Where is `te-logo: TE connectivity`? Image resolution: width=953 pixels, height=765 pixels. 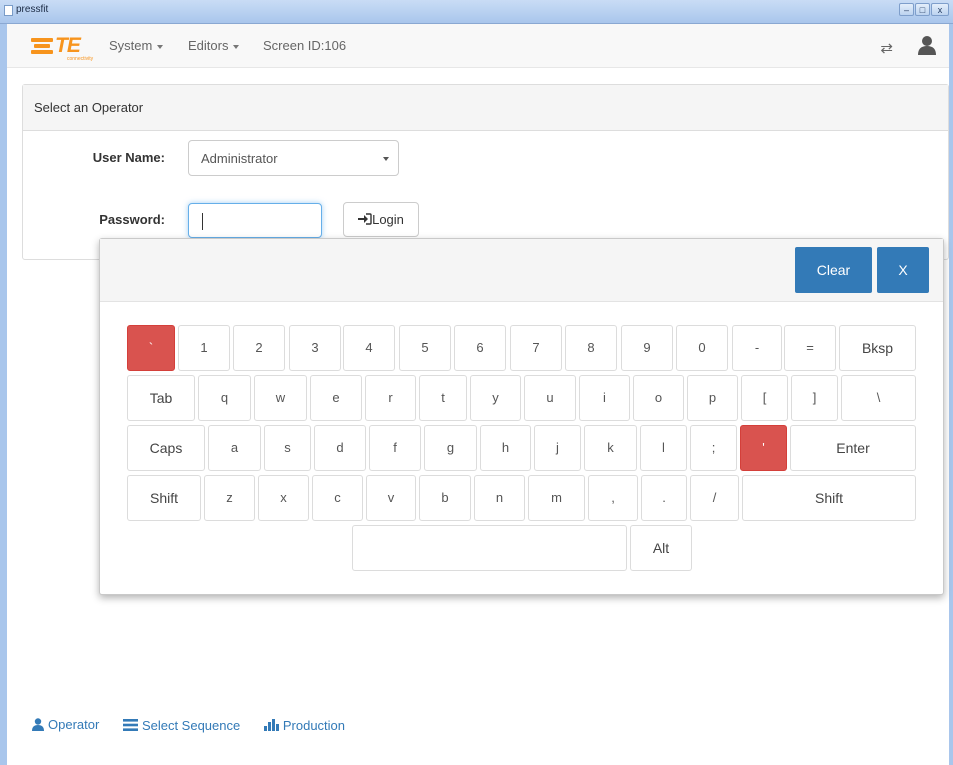 te-logo: TE connectivity is located at coordinates (62, 48).